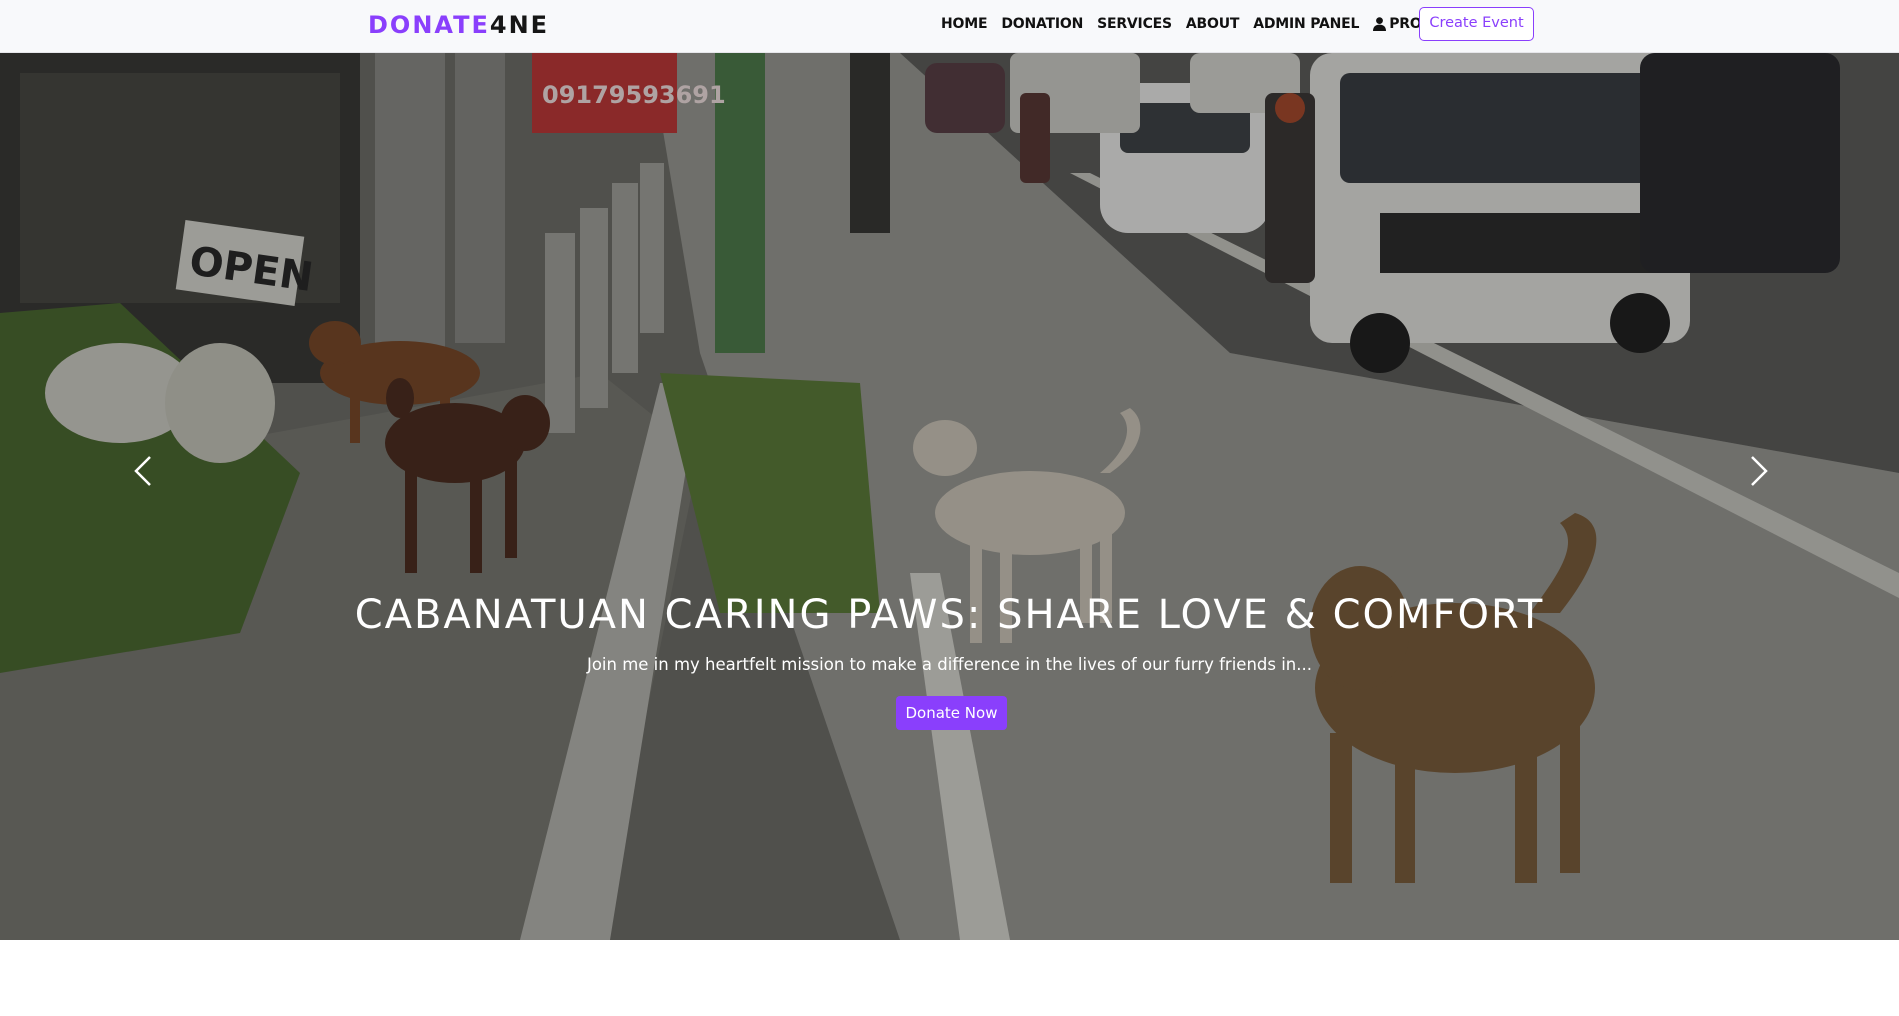  I want to click on brand-part-1: DONATE, so click(429, 25).